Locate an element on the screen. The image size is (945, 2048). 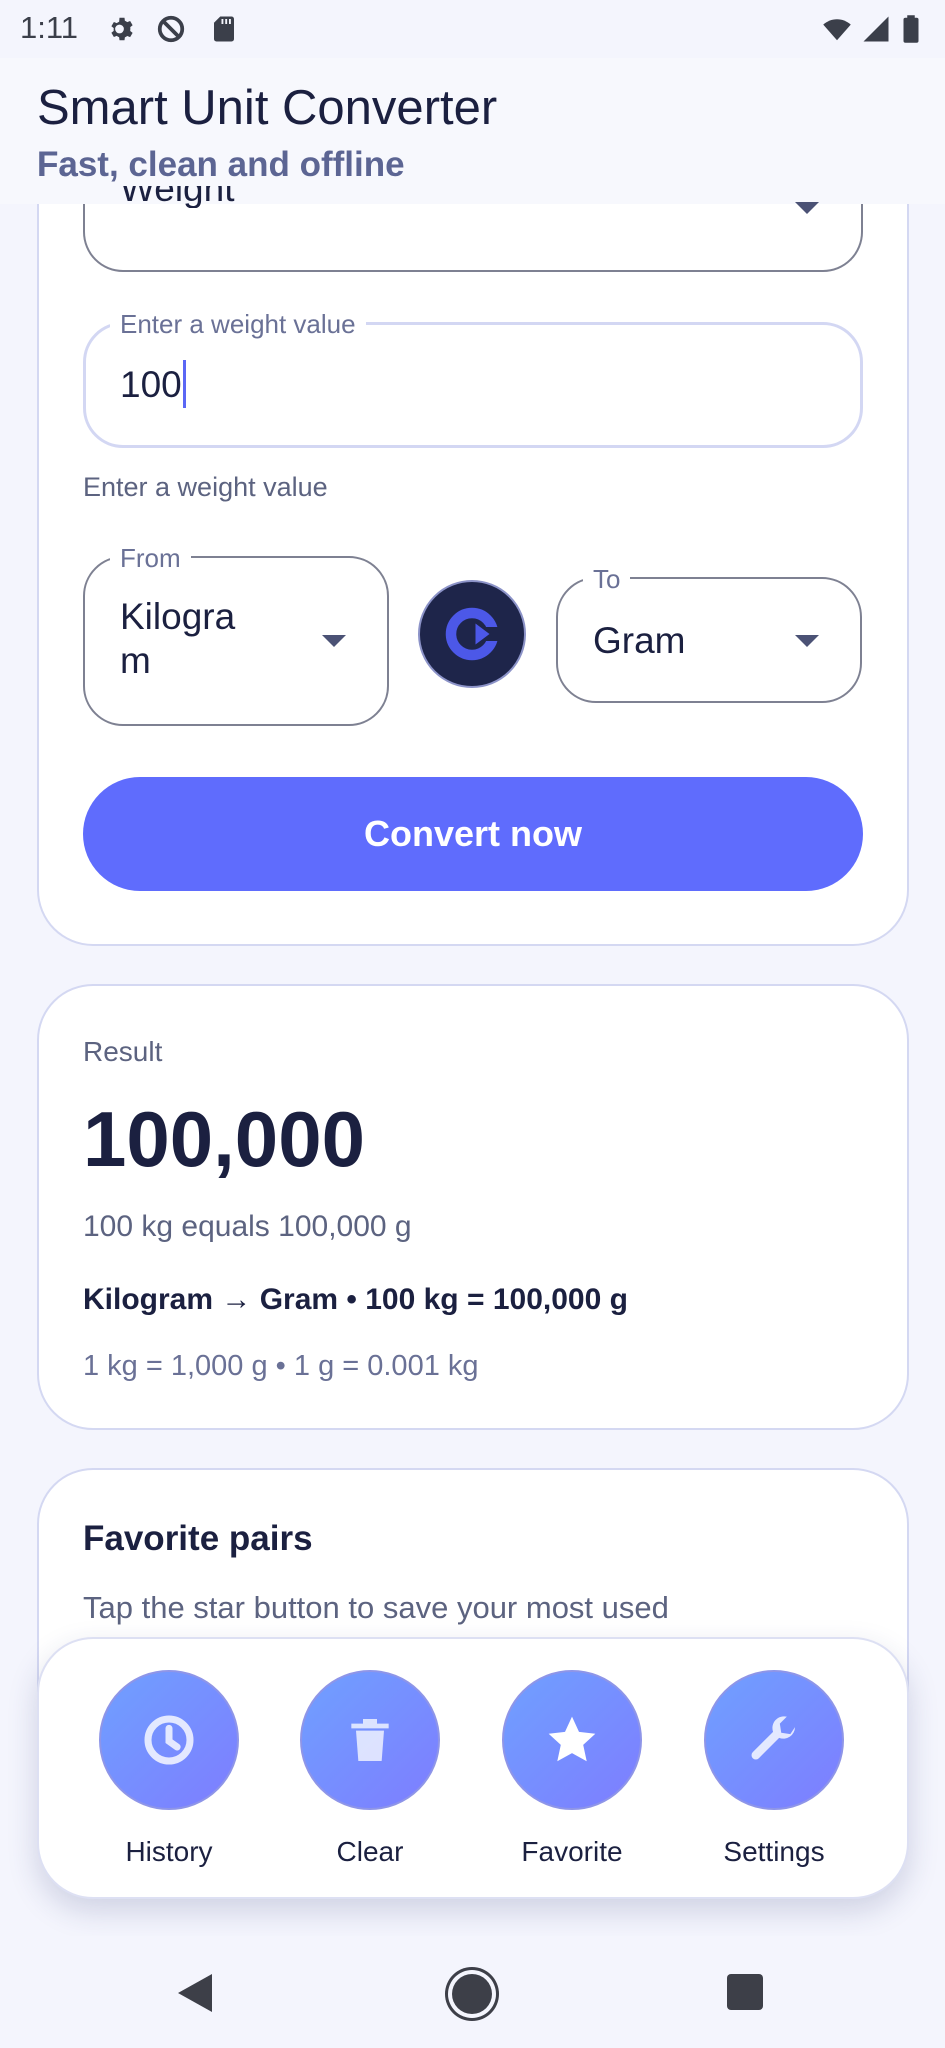
wrench-icon is located at coordinates (773, 1738).